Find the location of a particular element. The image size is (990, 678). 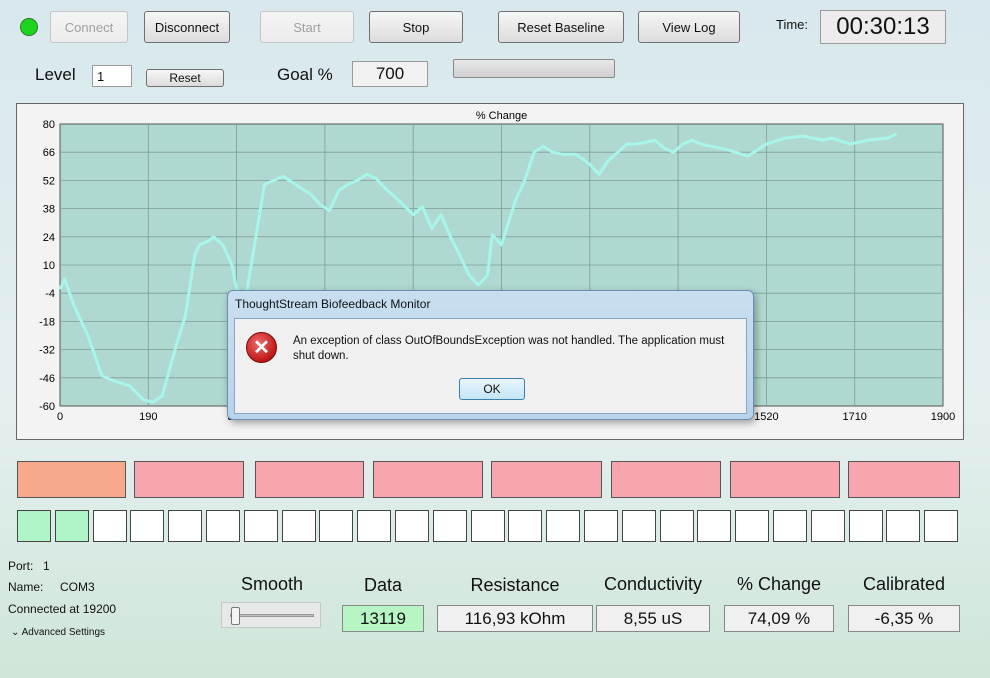

change-title: % Change is located at coordinates (779, 584).